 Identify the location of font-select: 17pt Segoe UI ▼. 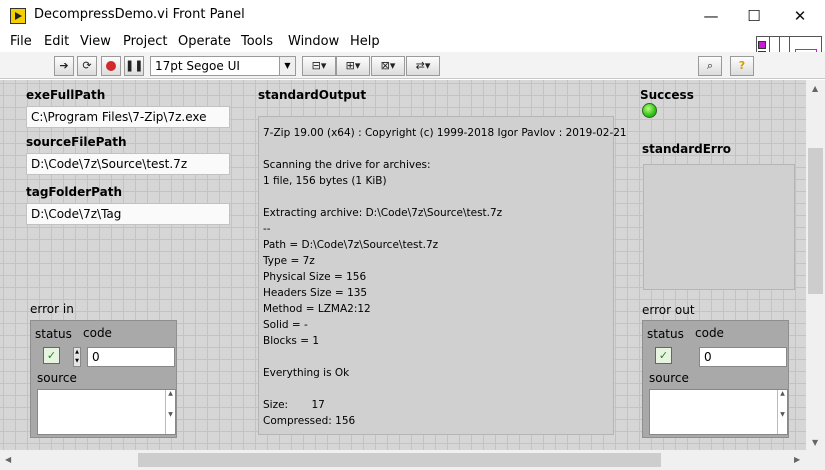
(223, 66).